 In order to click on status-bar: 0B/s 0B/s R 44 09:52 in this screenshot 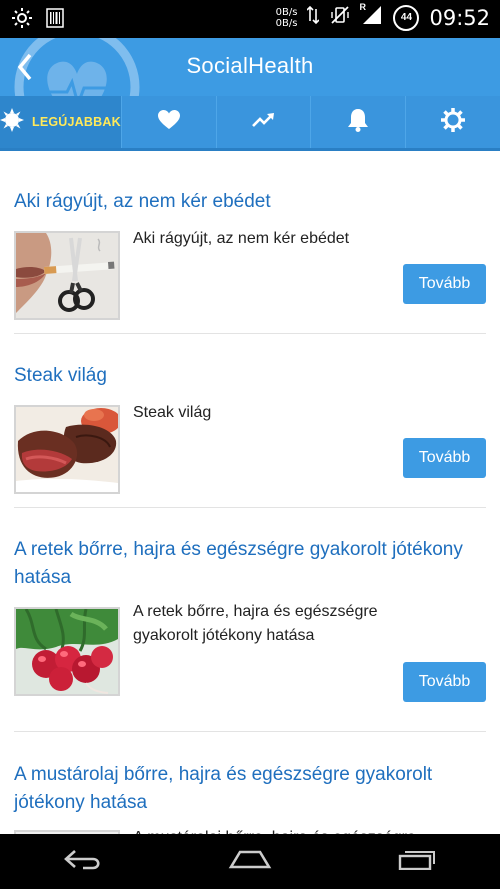, I will do `click(250, 19)`.